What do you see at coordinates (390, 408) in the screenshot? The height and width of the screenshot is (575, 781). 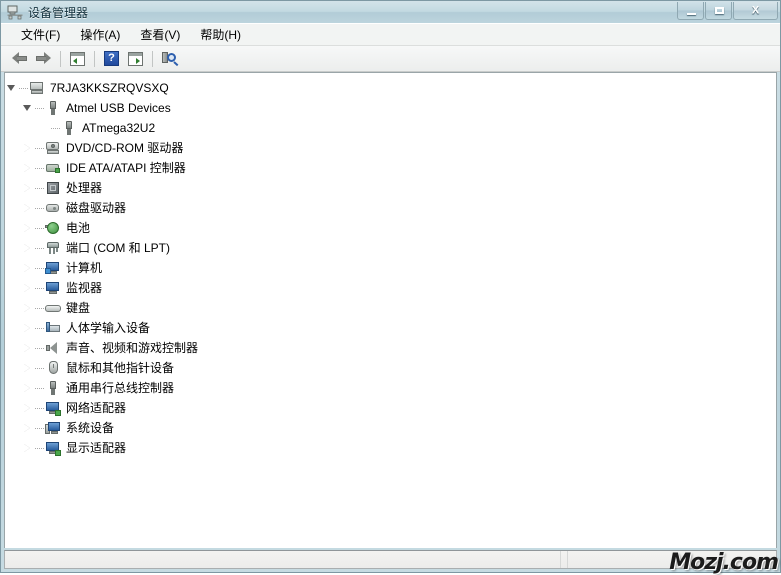 I see `tree-node-network-adapters: 网络适配器` at bounding box center [390, 408].